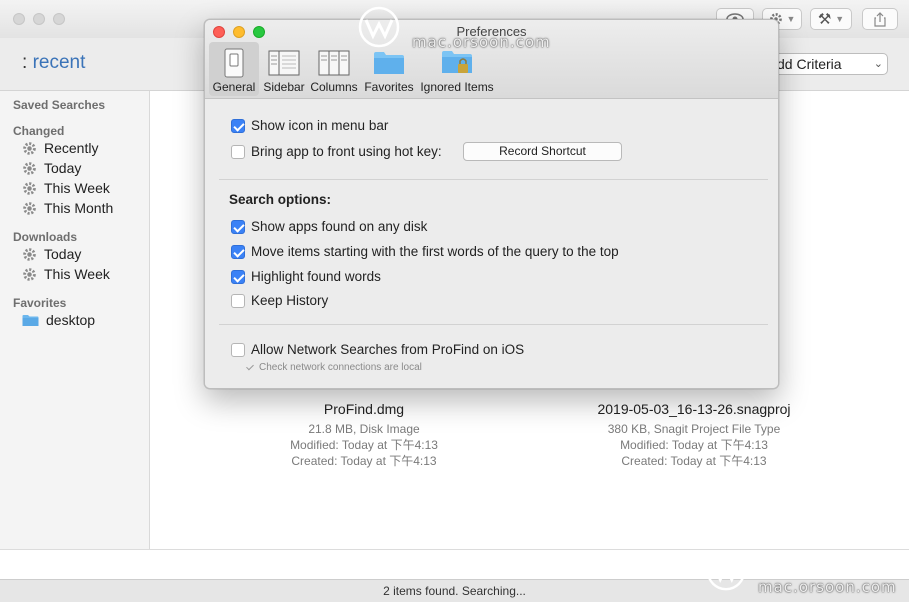  What do you see at coordinates (234, 87) in the screenshot?
I see `tab-label: General` at bounding box center [234, 87].